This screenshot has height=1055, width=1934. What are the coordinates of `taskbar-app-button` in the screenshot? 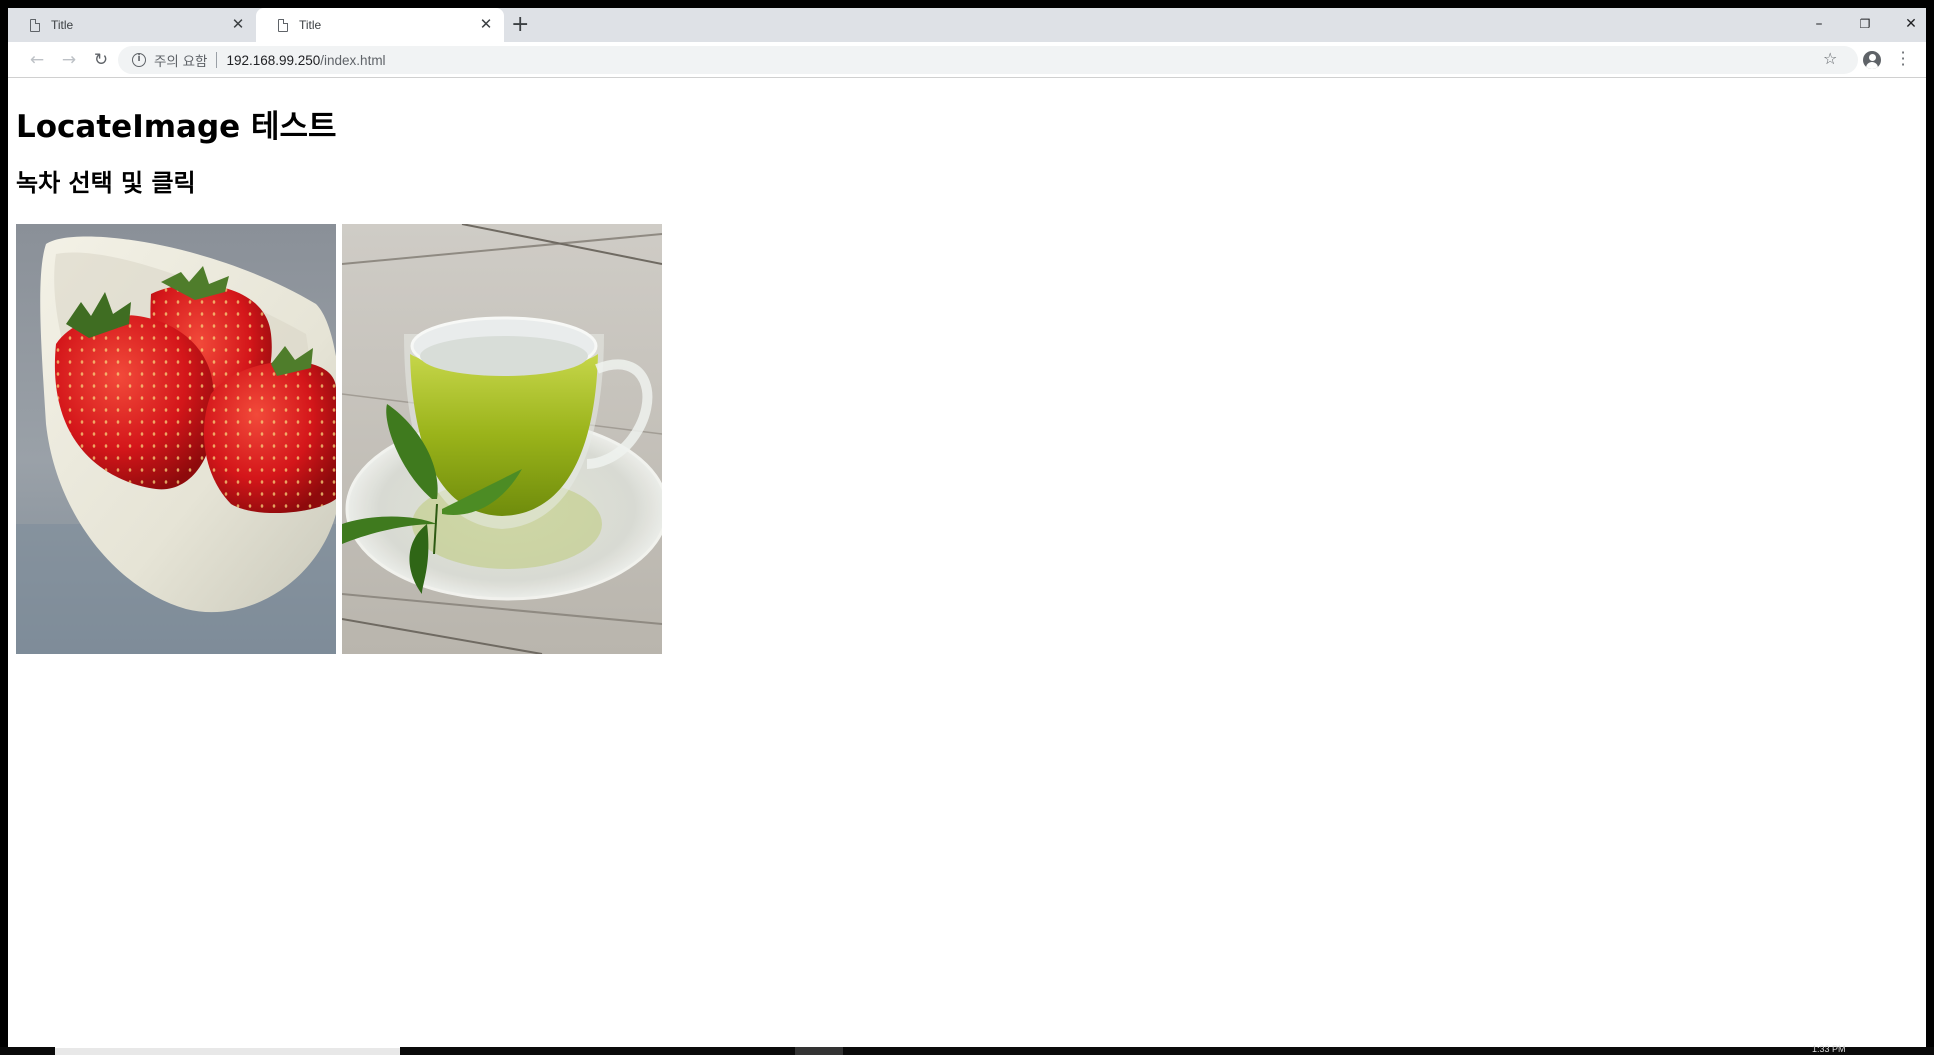 It's located at (227, 1051).